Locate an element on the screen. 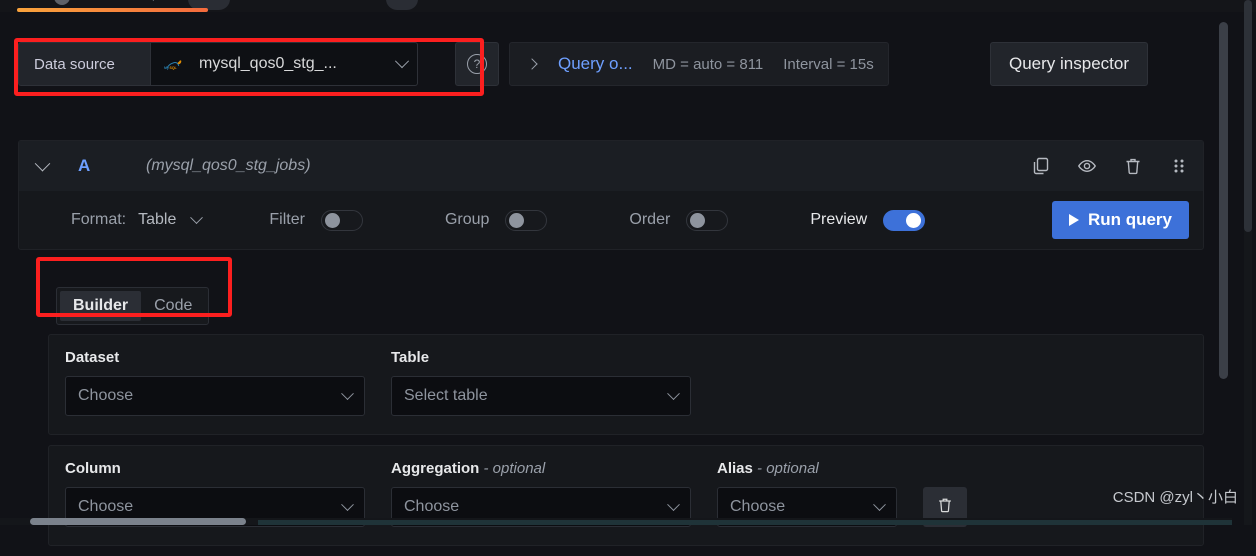 The width and height of the screenshot is (1256, 556). filter-toggle-group: Filter is located at coordinates (316, 220).